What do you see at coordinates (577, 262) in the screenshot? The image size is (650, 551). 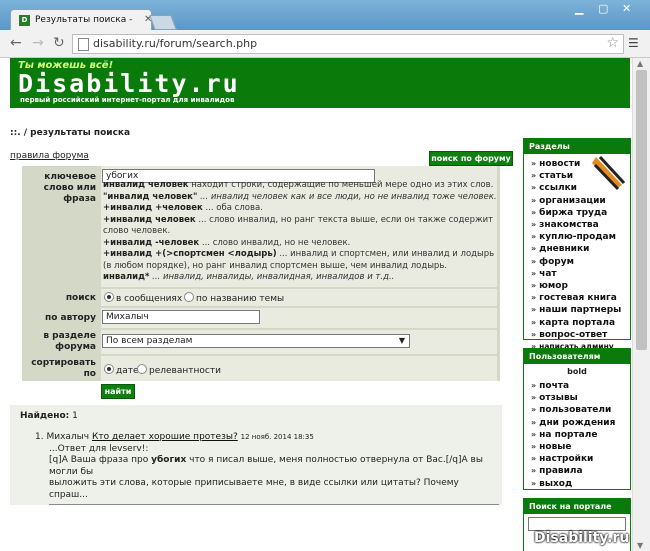 I see `sidebar-item-forum: » форум` at bounding box center [577, 262].